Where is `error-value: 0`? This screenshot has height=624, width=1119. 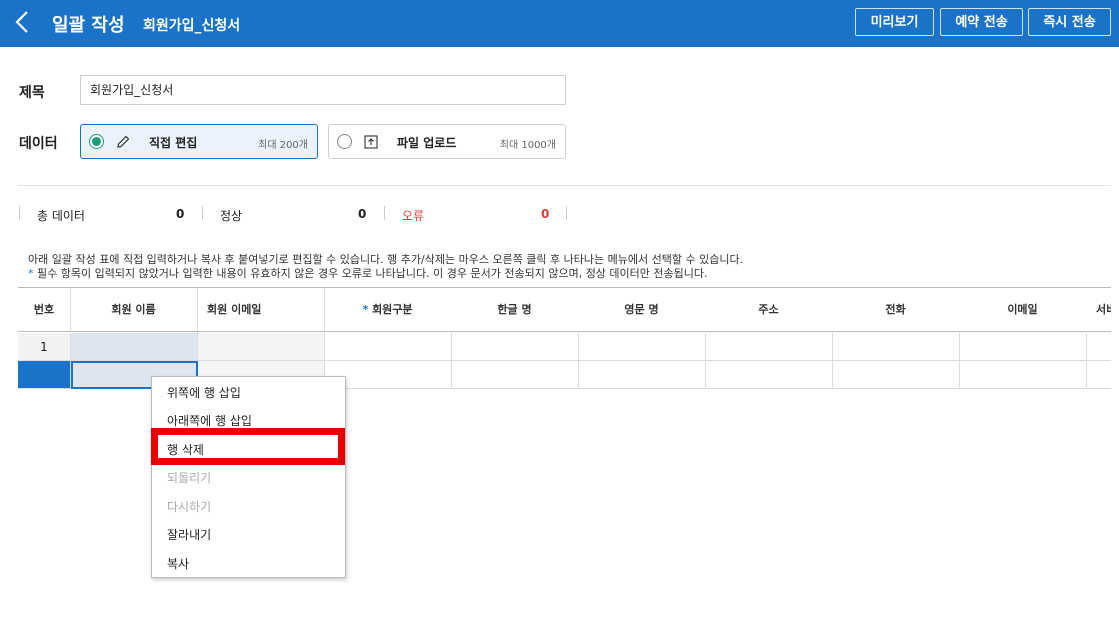
error-value: 0 is located at coordinates (545, 214).